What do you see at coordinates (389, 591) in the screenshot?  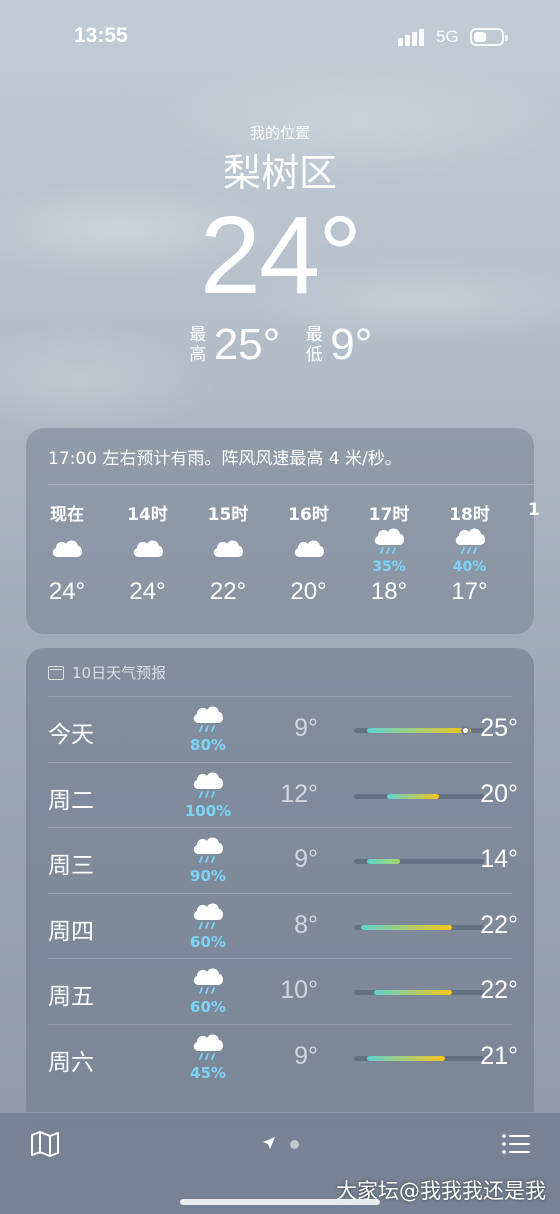 I see `hour-temperature: 18°` at bounding box center [389, 591].